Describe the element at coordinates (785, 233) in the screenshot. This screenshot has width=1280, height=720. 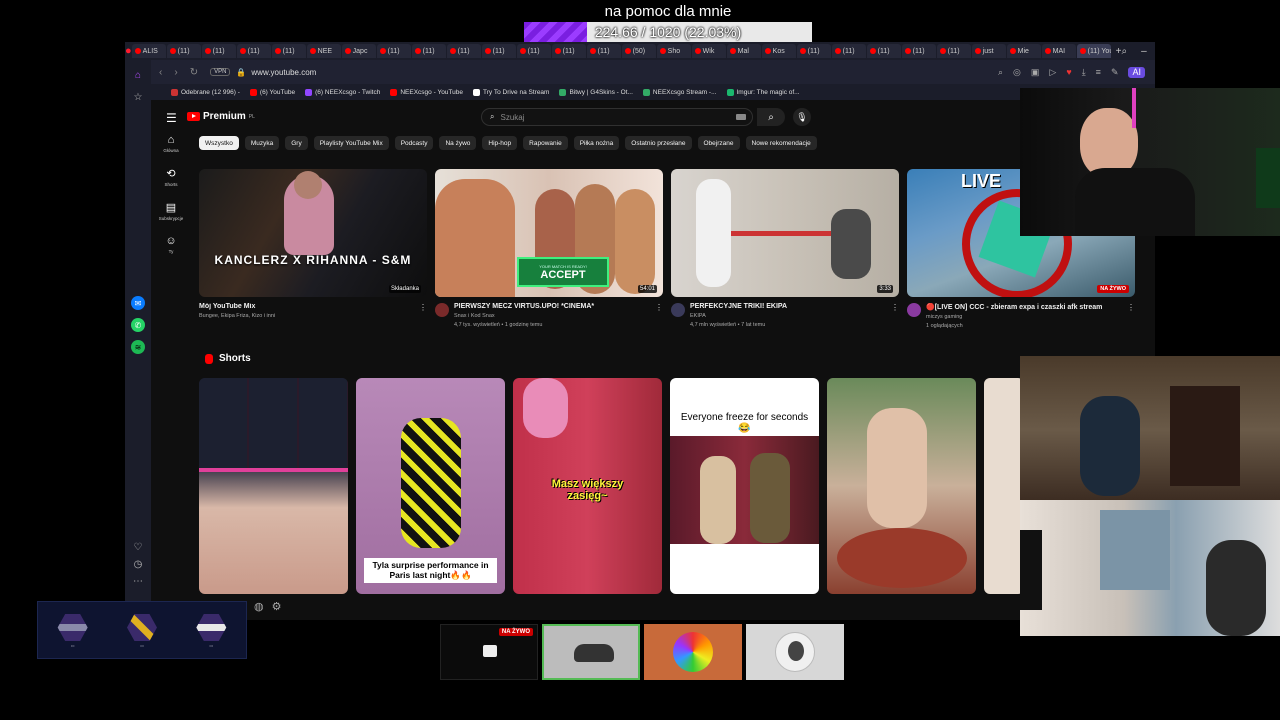
I see `video-thumbnail: 3:33` at that location.